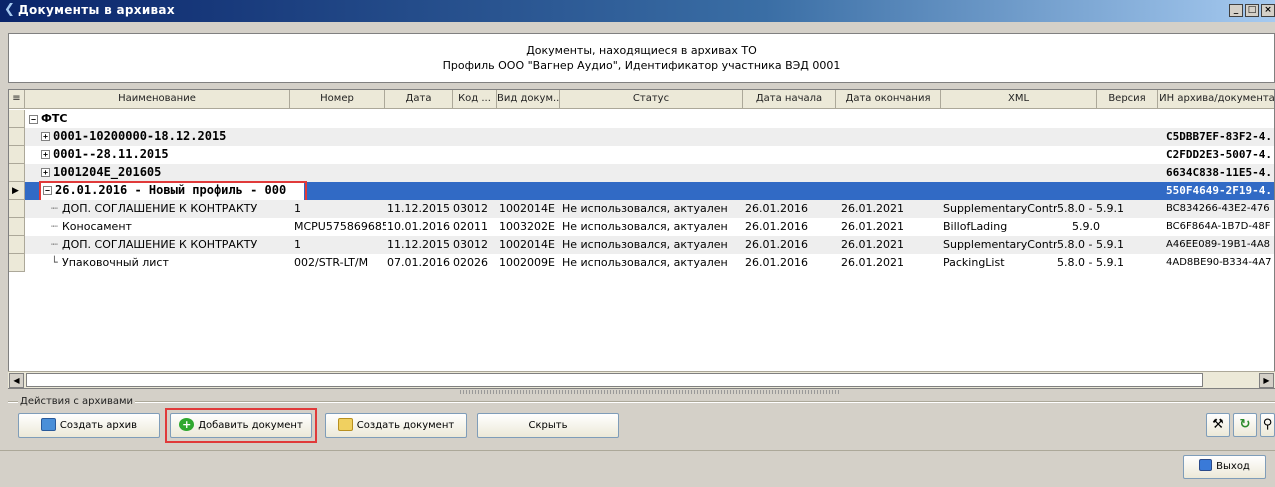 Image resolution: width=1275 pixels, height=487 pixels. I want to click on search-icon: ⚲, so click(1267, 425).